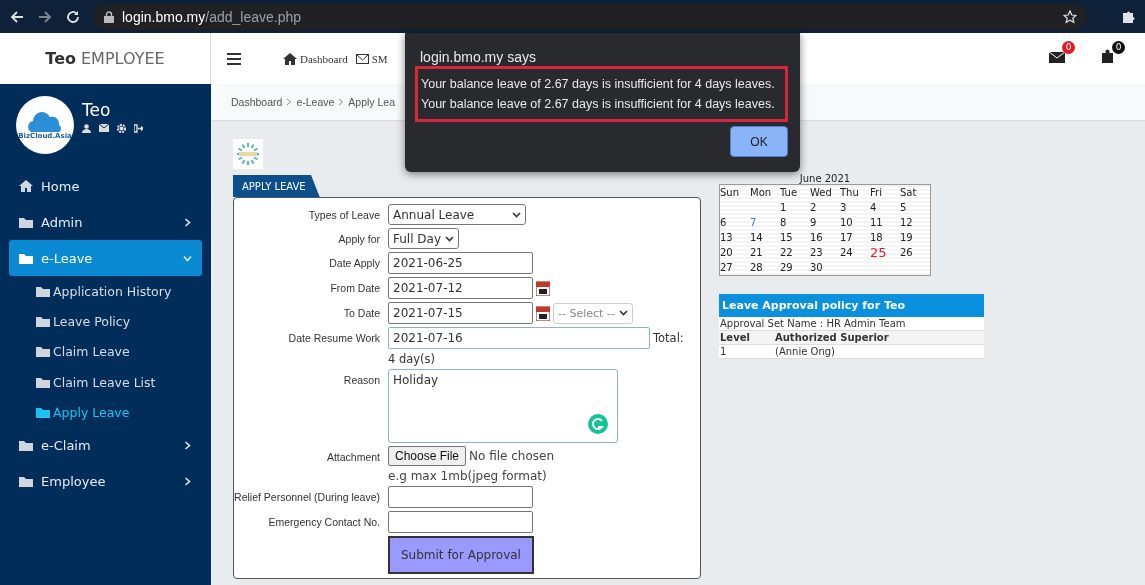 Image resolution: width=1145 pixels, height=585 pixels. What do you see at coordinates (915, 237) in the screenshot?
I see `calendar-day: 19` at bounding box center [915, 237].